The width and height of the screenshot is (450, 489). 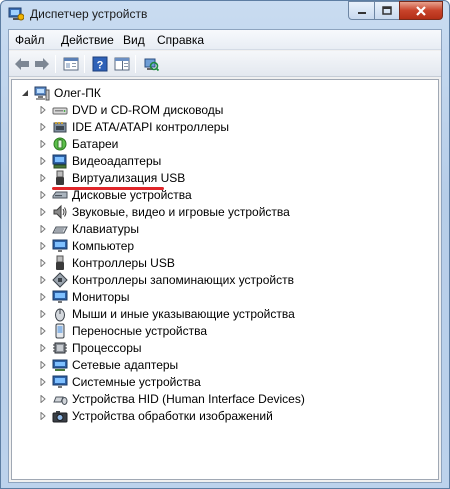 I want to click on tree-item: Устройства HID (Human Interface Devices), so click(x=171, y=398).